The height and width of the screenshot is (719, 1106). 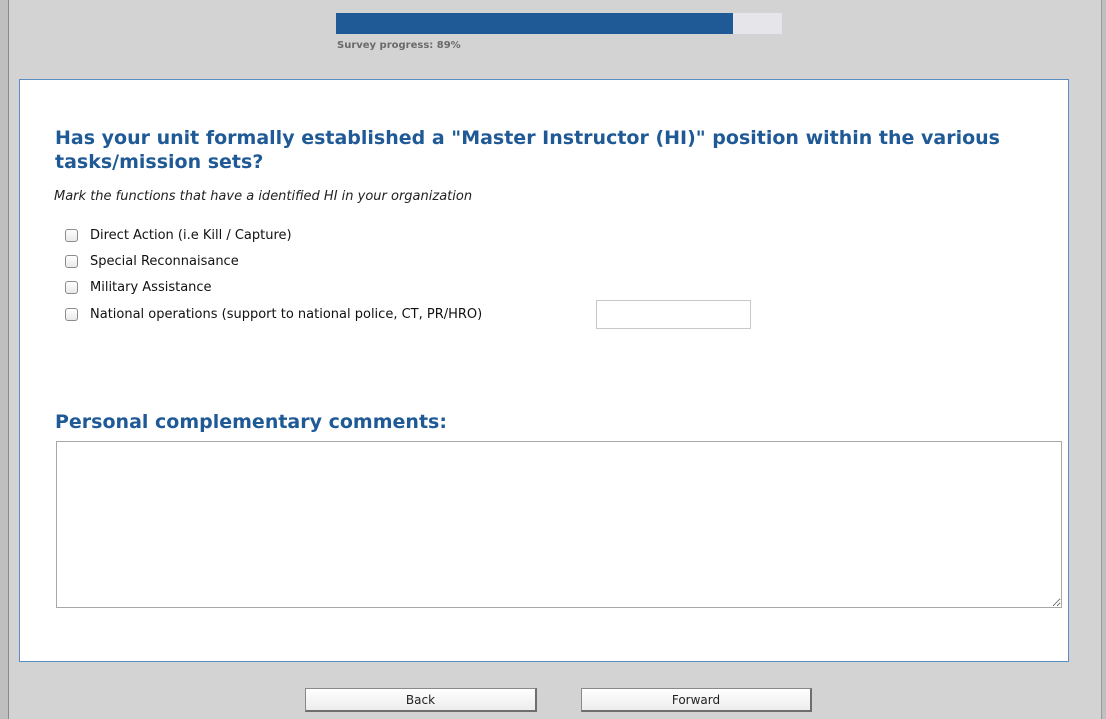 I want to click on checkbox-national-operations, so click(x=71, y=314).